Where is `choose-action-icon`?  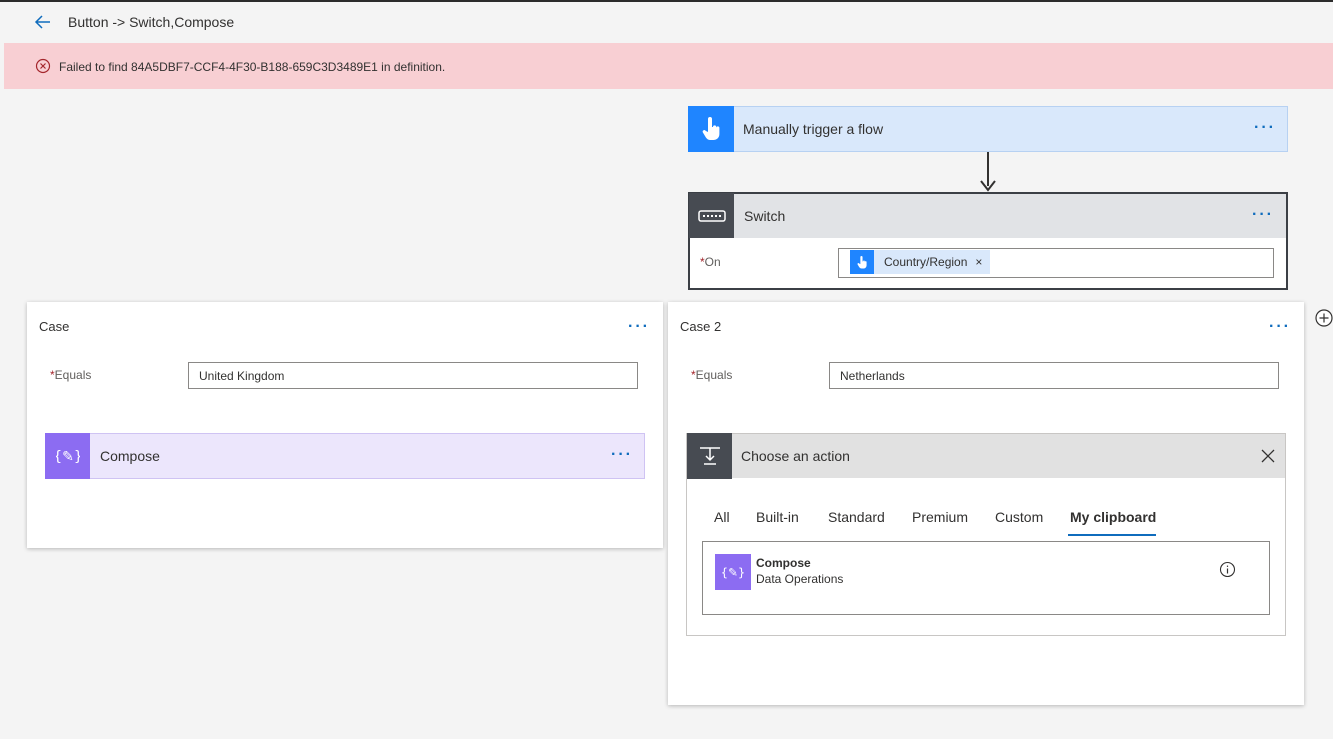 choose-action-icon is located at coordinates (709, 456).